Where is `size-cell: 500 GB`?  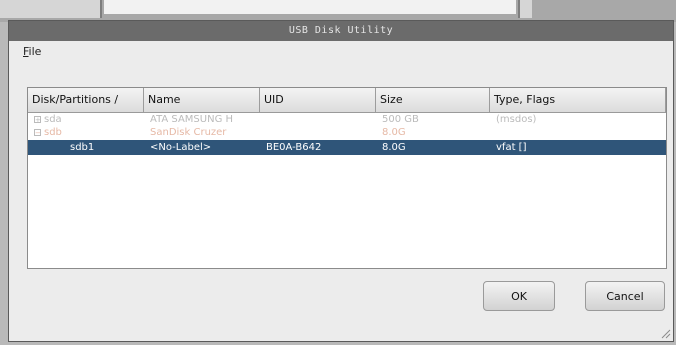 size-cell: 500 GB is located at coordinates (400, 119).